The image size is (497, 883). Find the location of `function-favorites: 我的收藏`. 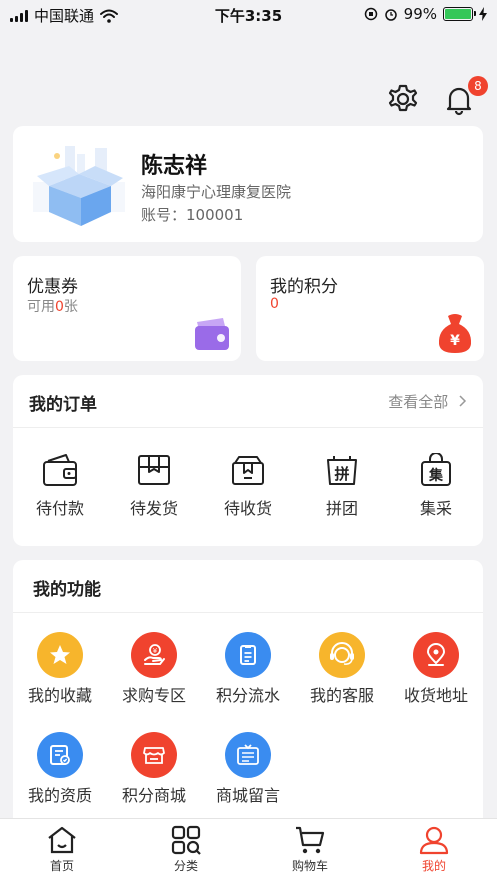

function-favorites: 我的收藏 is located at coordinates (60, 669).